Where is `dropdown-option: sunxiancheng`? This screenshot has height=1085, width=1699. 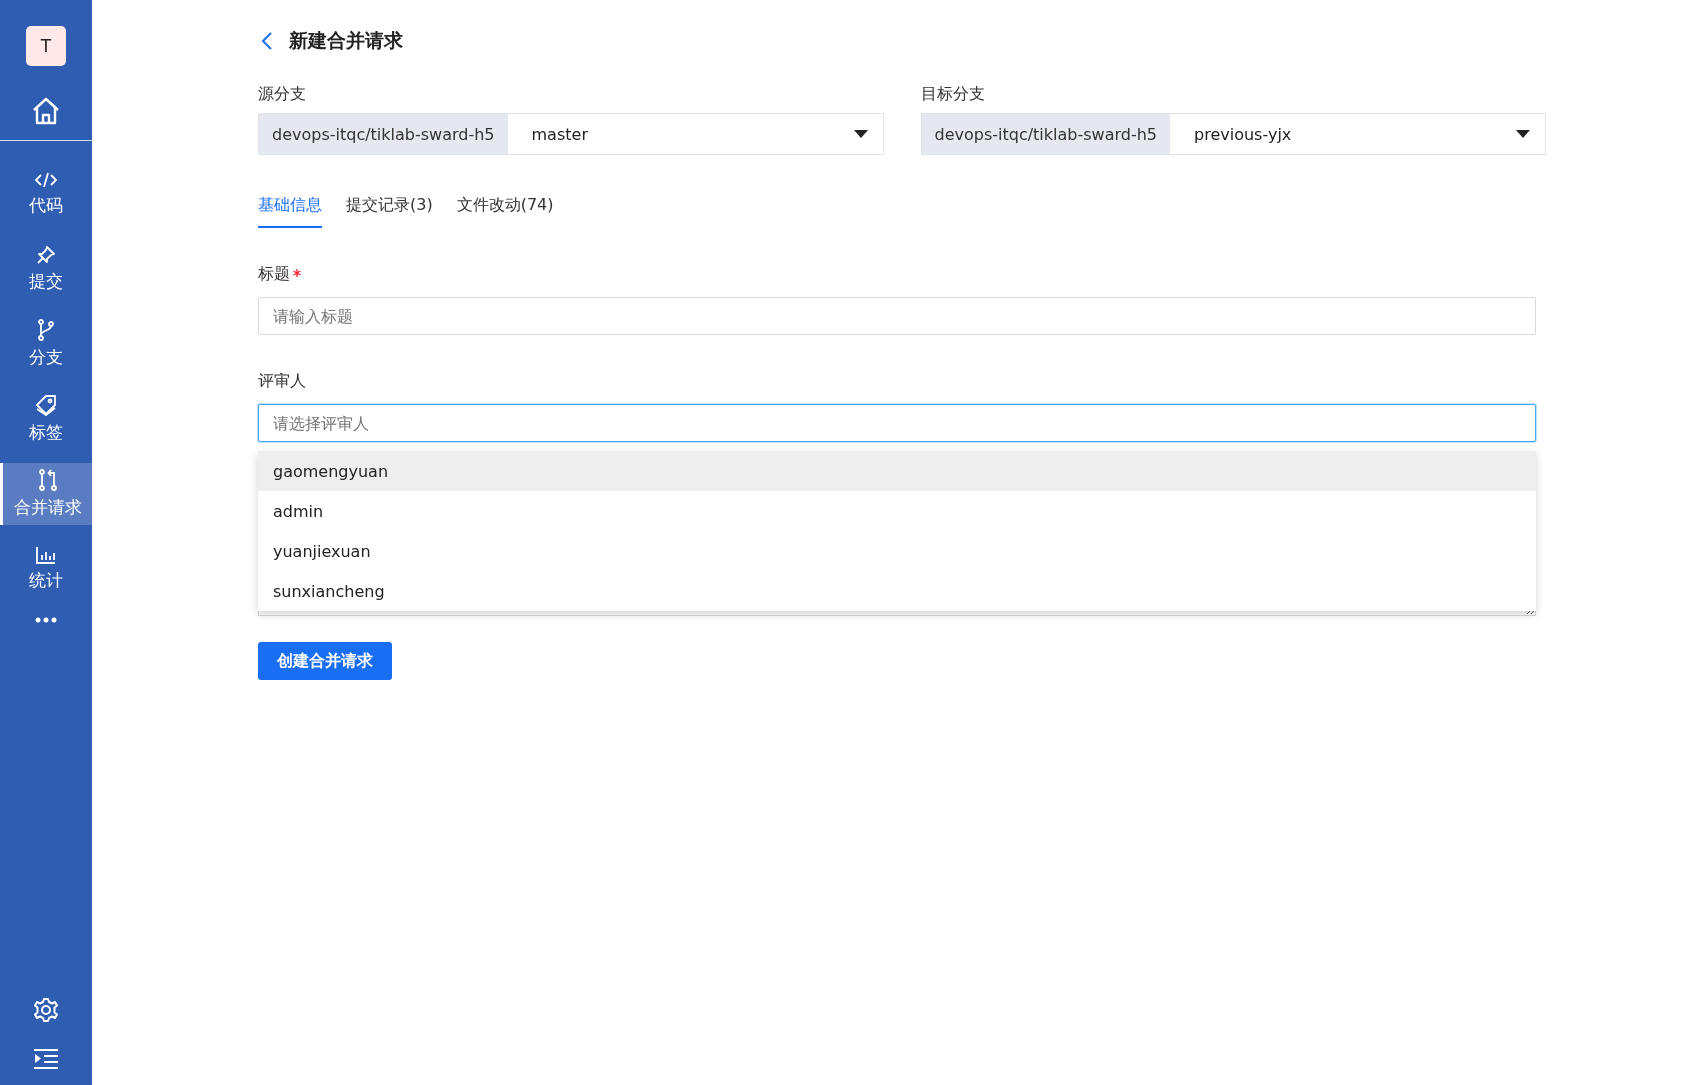 dropdown-option: sunxiancheng is located at coordinates (897, 591).